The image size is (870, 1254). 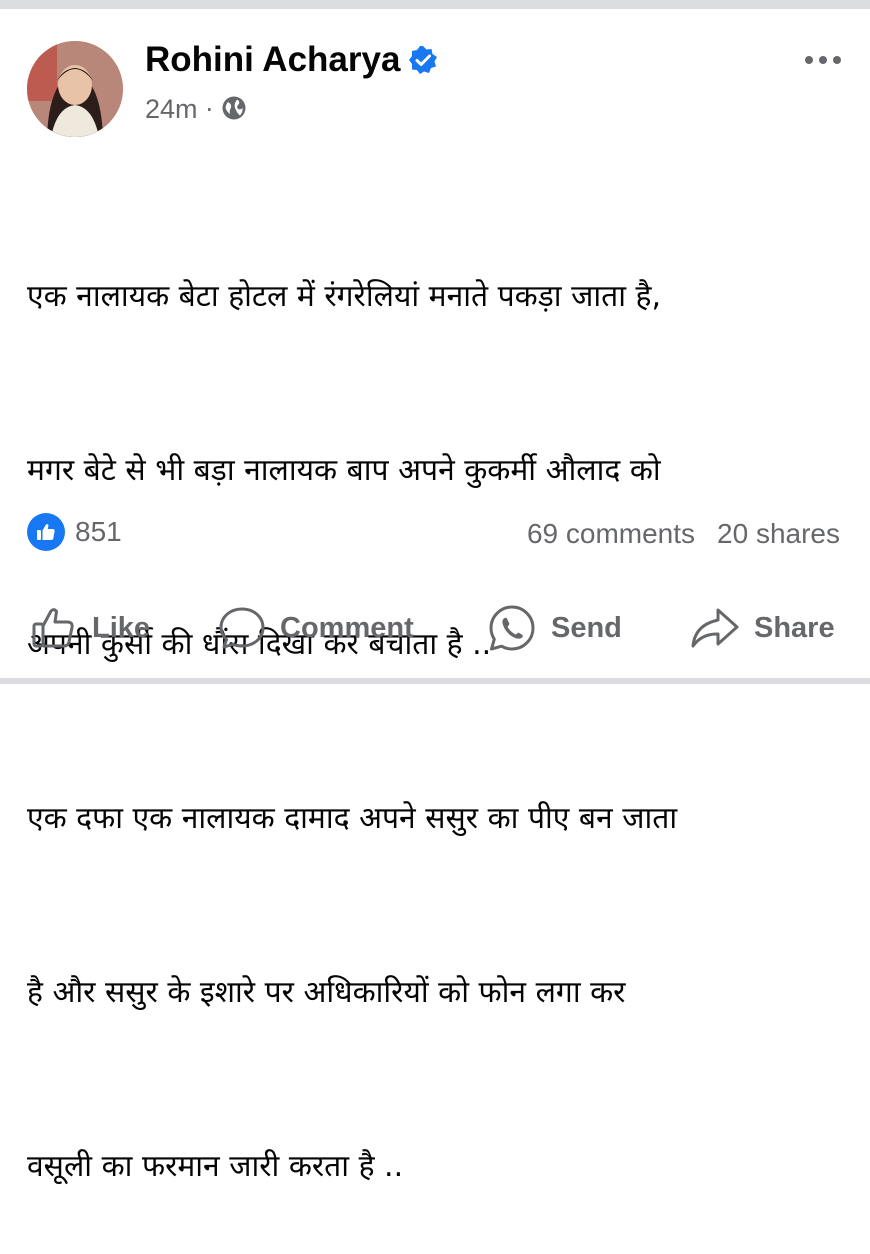 I want to click on comment-label: Comment, so click(x=347, y=627).